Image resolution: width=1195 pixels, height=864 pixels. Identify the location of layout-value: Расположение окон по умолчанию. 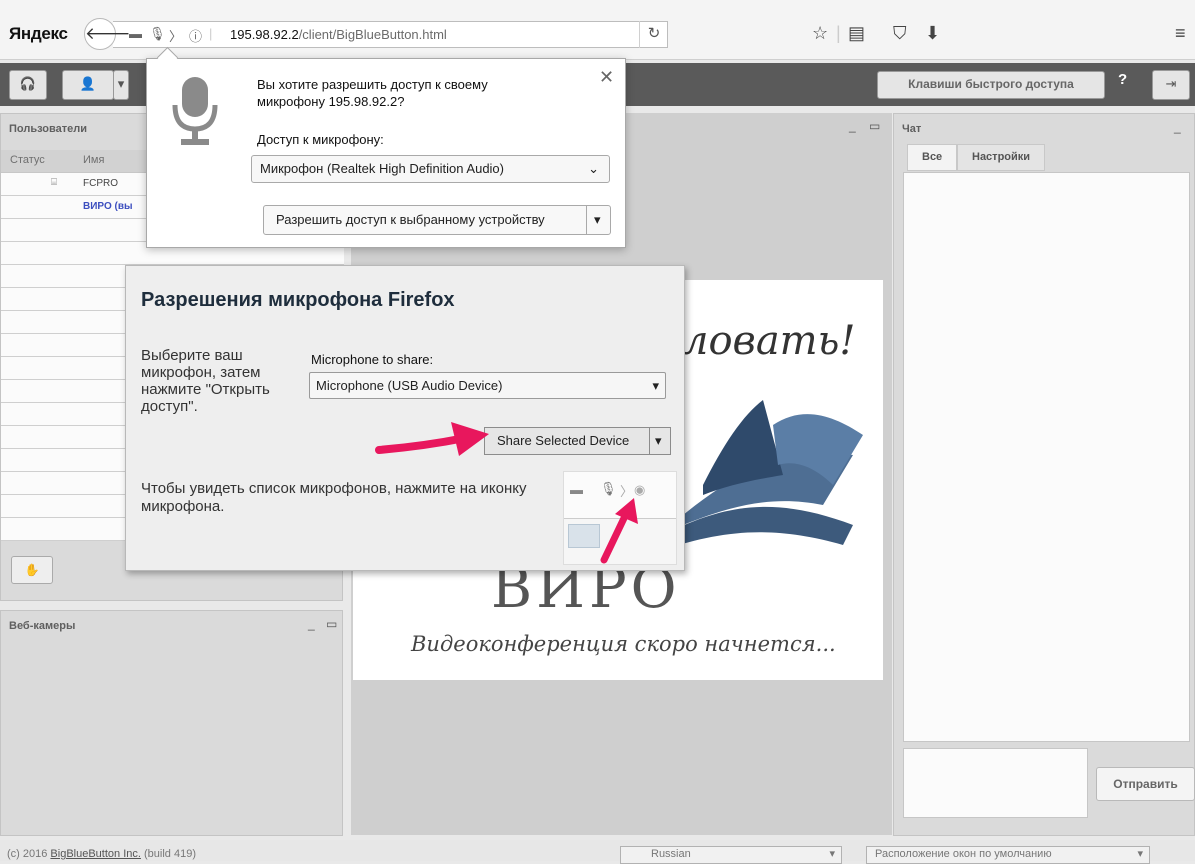
(963, 854).